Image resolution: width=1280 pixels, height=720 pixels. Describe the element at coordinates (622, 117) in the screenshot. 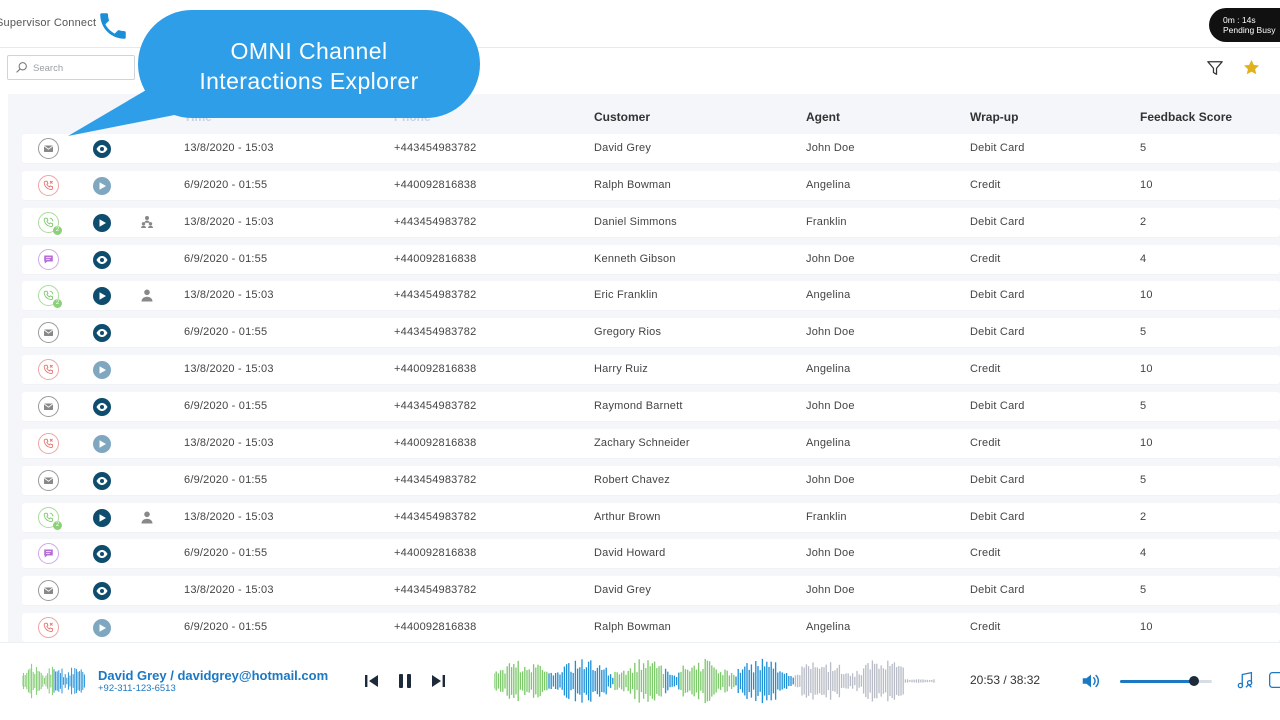

I see `col-header-customer: Customer` at that location.